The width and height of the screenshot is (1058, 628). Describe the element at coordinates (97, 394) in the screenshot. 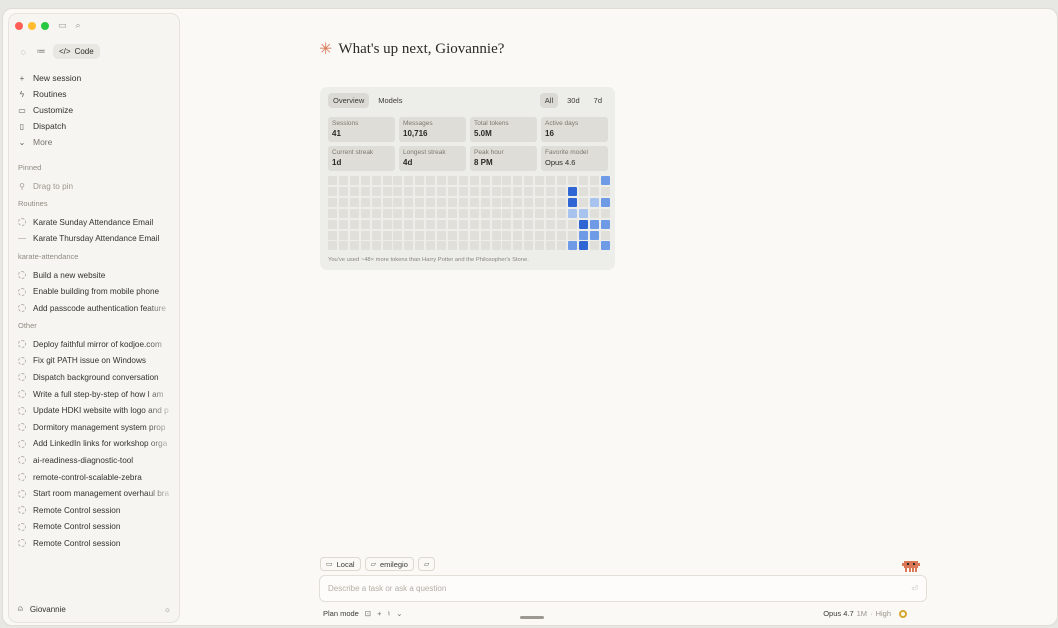

I see `list-item: Write a full step-by-step of how I am` at that location.